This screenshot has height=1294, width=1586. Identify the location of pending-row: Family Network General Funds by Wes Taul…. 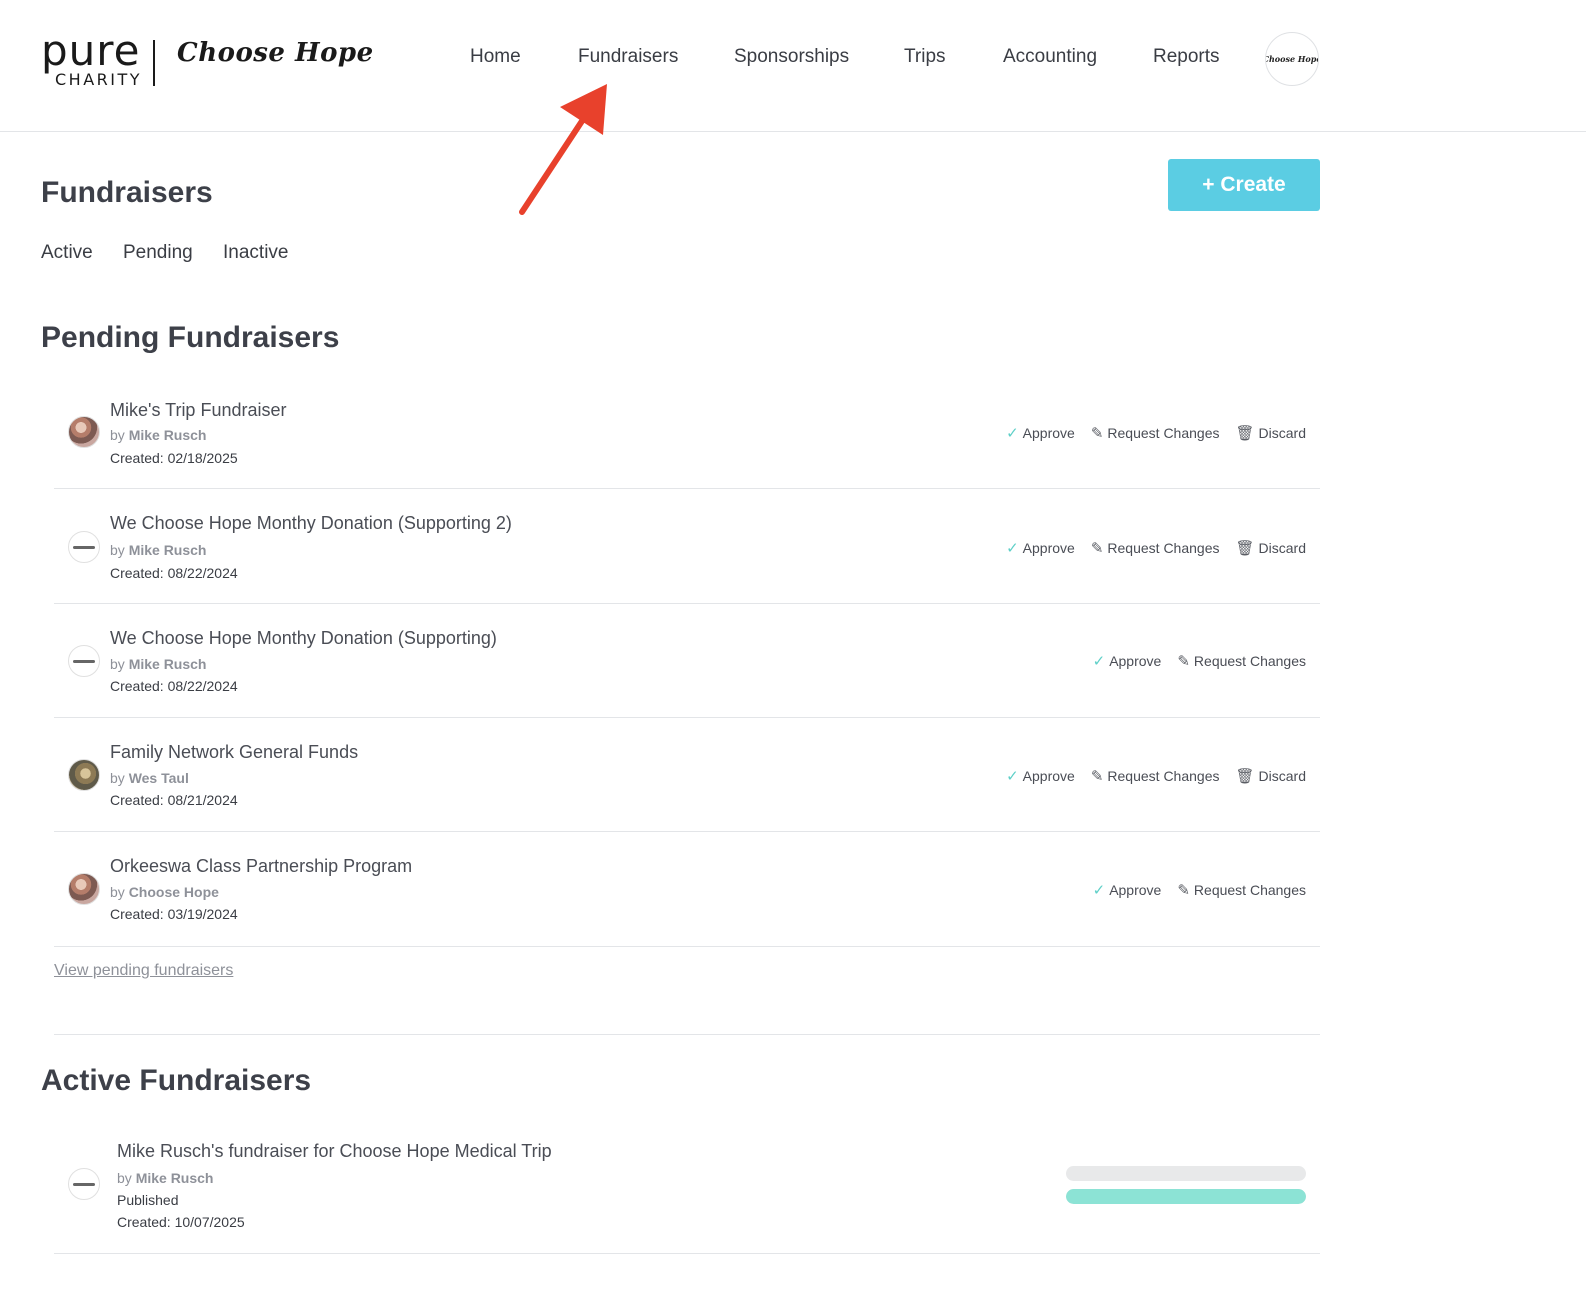
(687, 775).